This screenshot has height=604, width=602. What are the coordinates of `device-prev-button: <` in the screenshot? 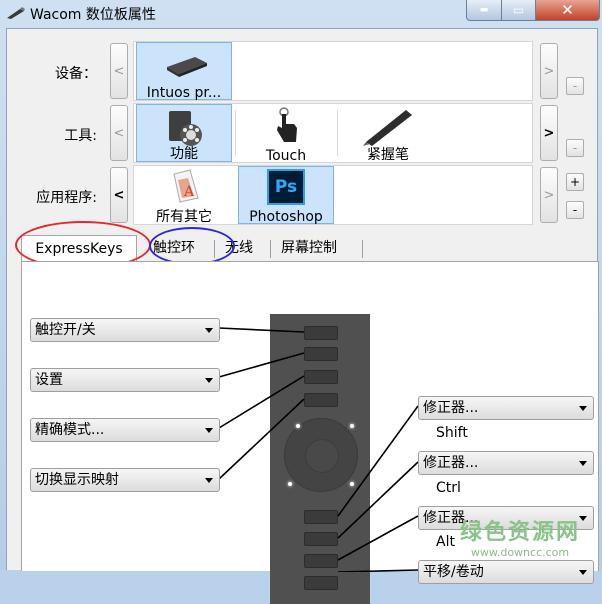 It's located at (119, 71).